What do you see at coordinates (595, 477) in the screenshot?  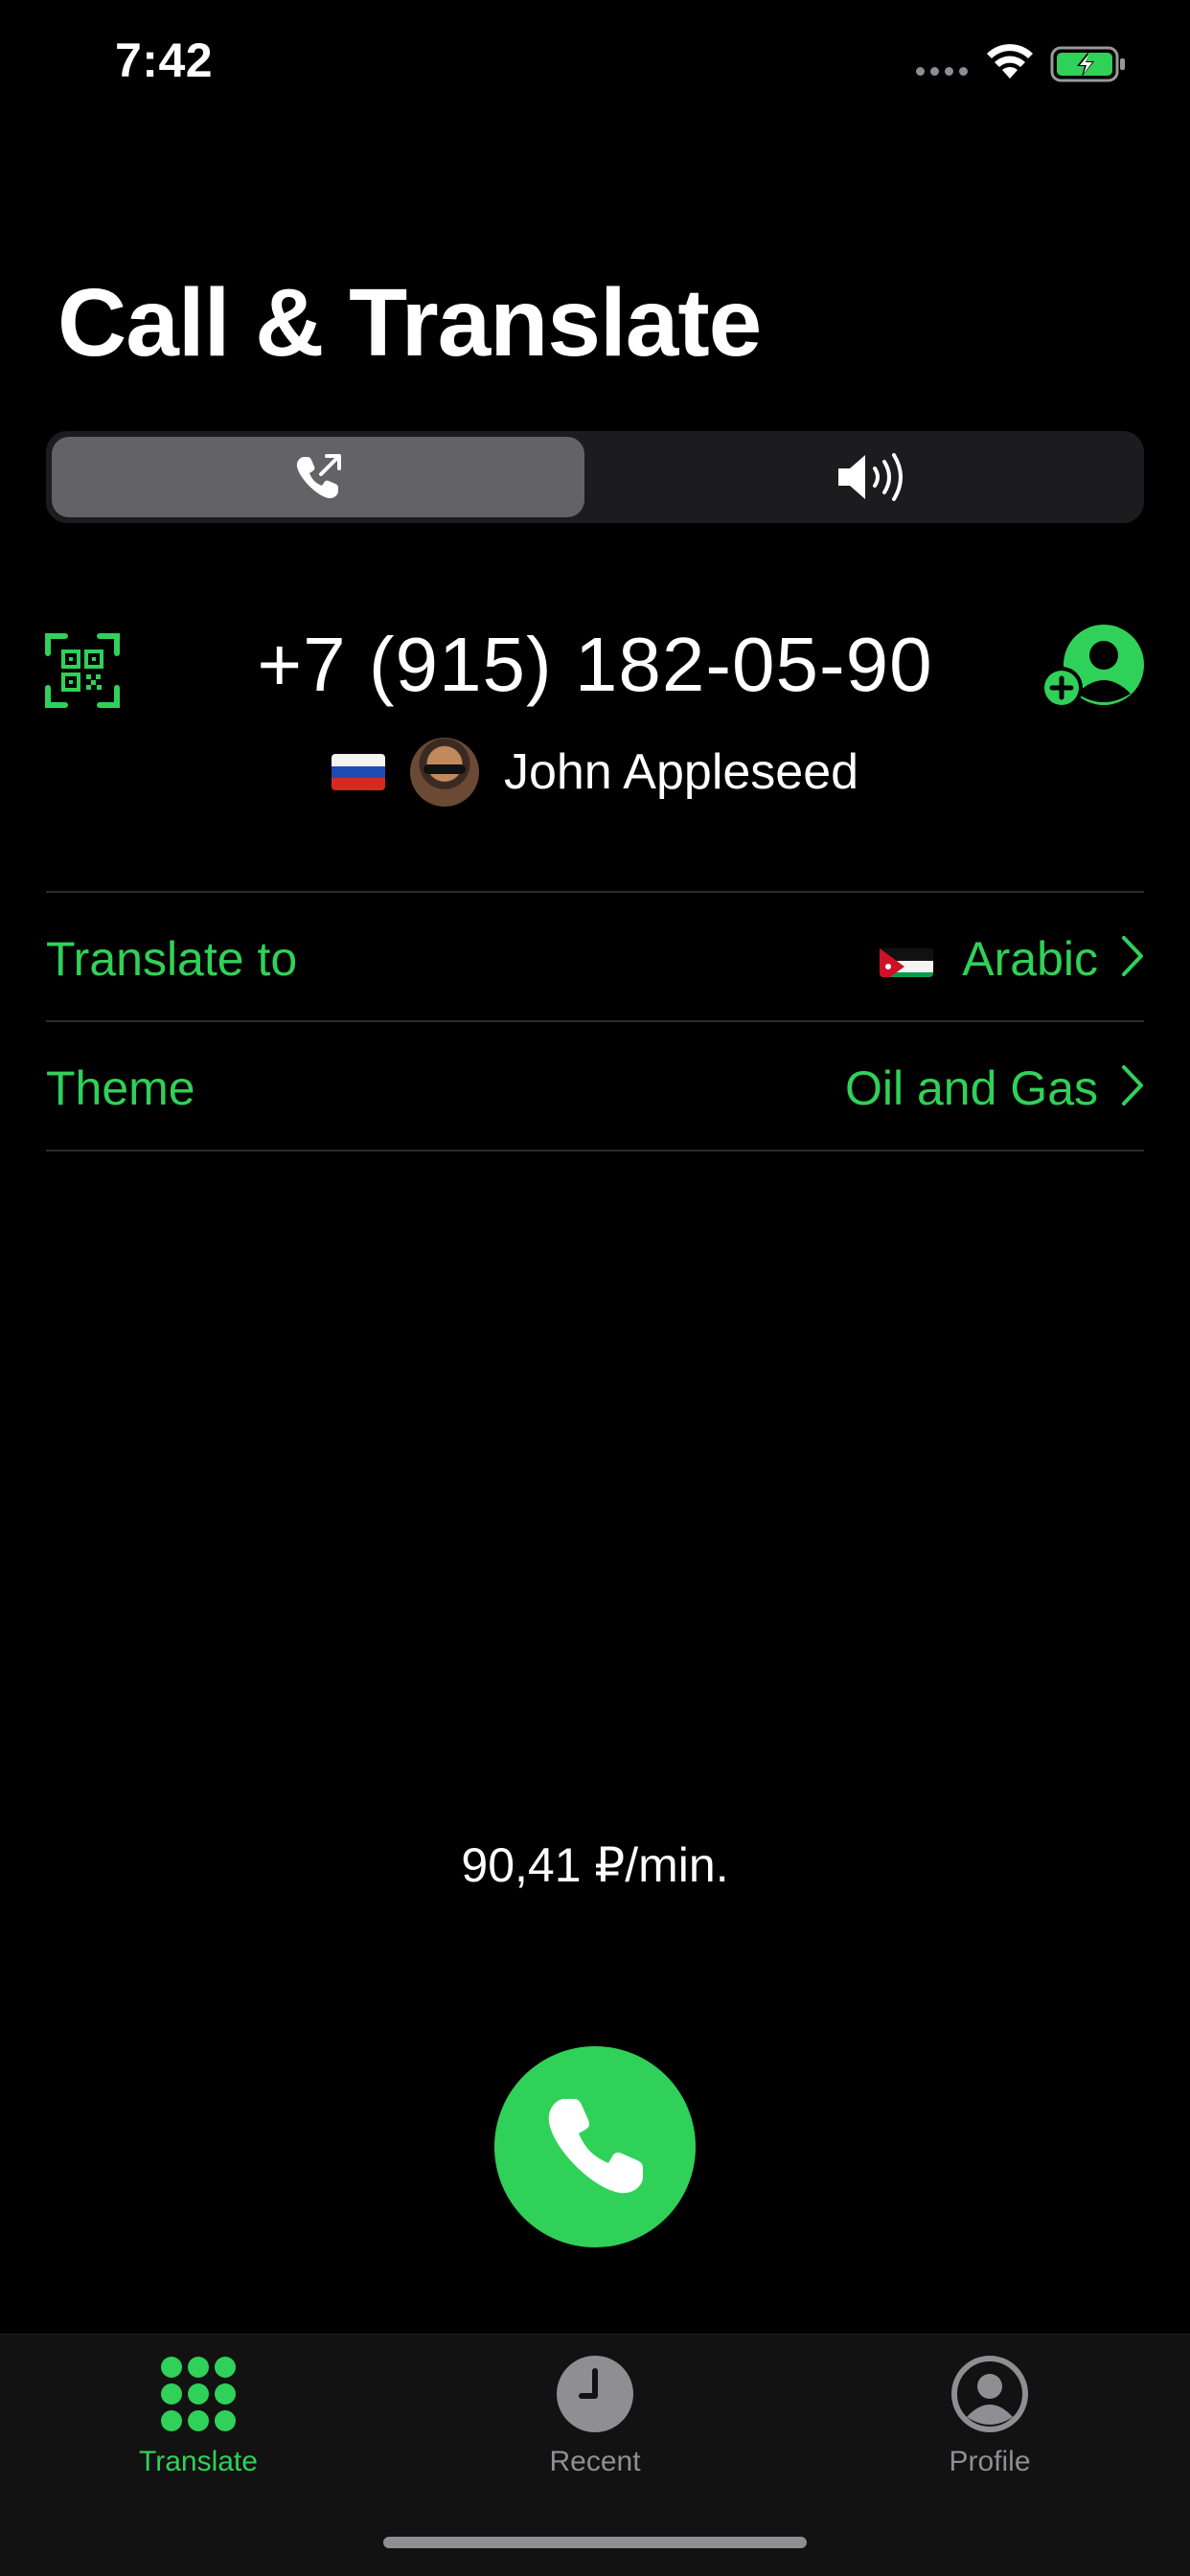 I see `mode-segmented-control` at bounding box center [595, 477].